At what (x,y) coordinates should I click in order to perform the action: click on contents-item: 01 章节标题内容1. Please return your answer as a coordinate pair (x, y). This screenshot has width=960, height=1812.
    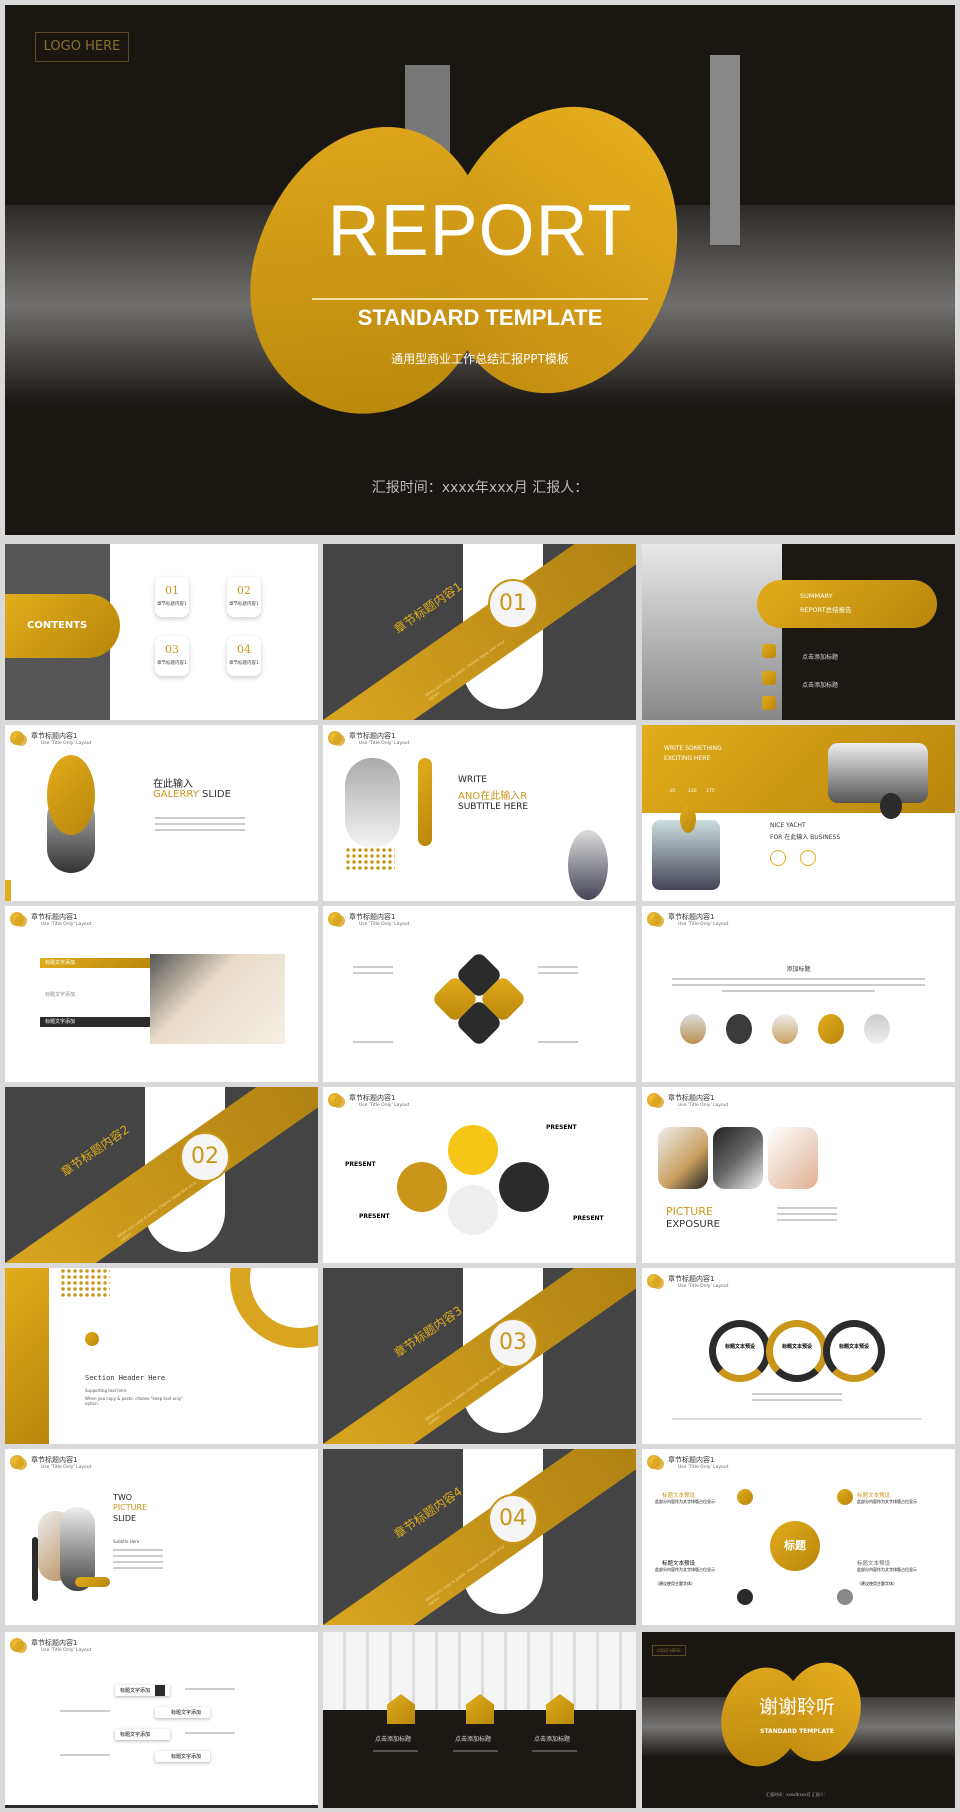
    Looking at the image, I should click on (172, 597).